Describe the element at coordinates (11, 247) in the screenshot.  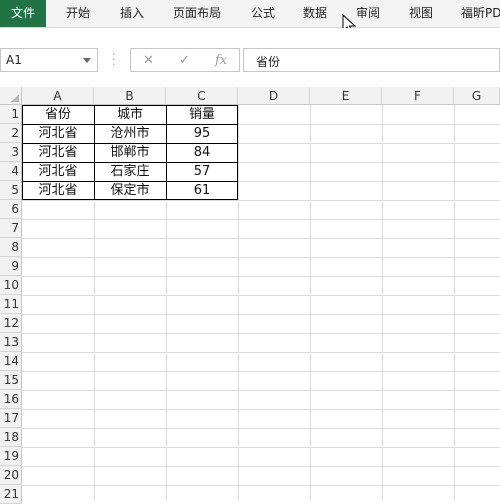
I see `row-header-8: 8` at that location.